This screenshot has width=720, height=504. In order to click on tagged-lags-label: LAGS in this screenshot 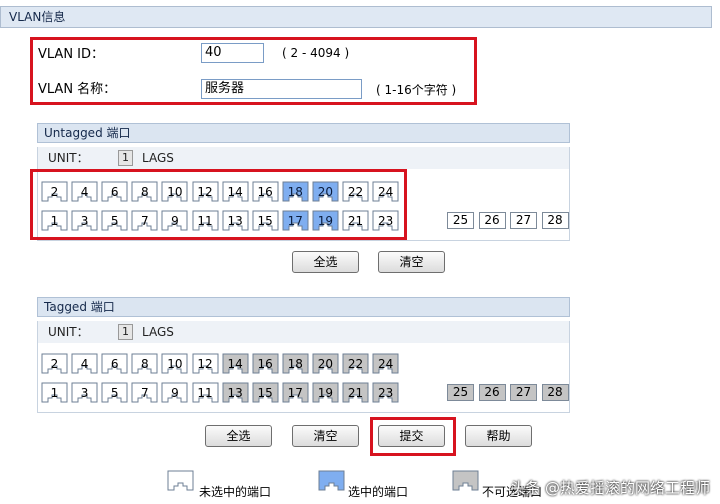, I will do `click(158, 332)`.